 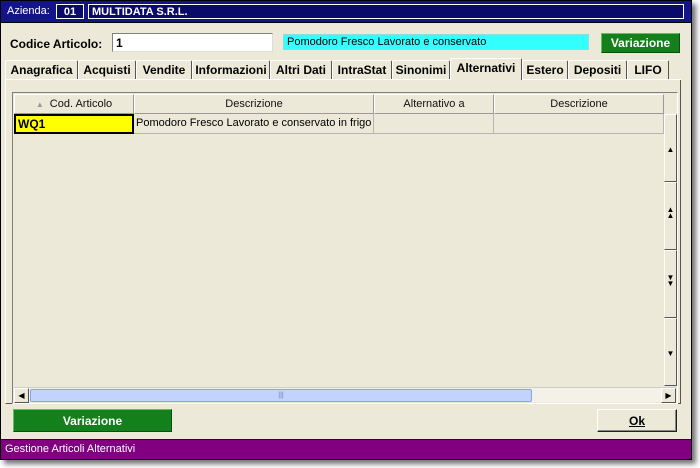 What do you see at coordinates (579, 104) in the screenshot?
I see `column-header-descrizione-alt: Descrizione` at bounding box center [579, 104].